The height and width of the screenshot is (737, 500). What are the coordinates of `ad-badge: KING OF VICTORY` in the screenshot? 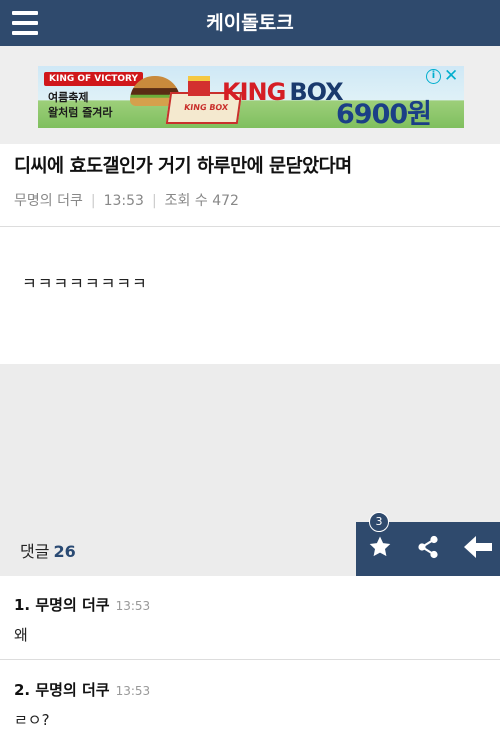 It's located at (93, 79).